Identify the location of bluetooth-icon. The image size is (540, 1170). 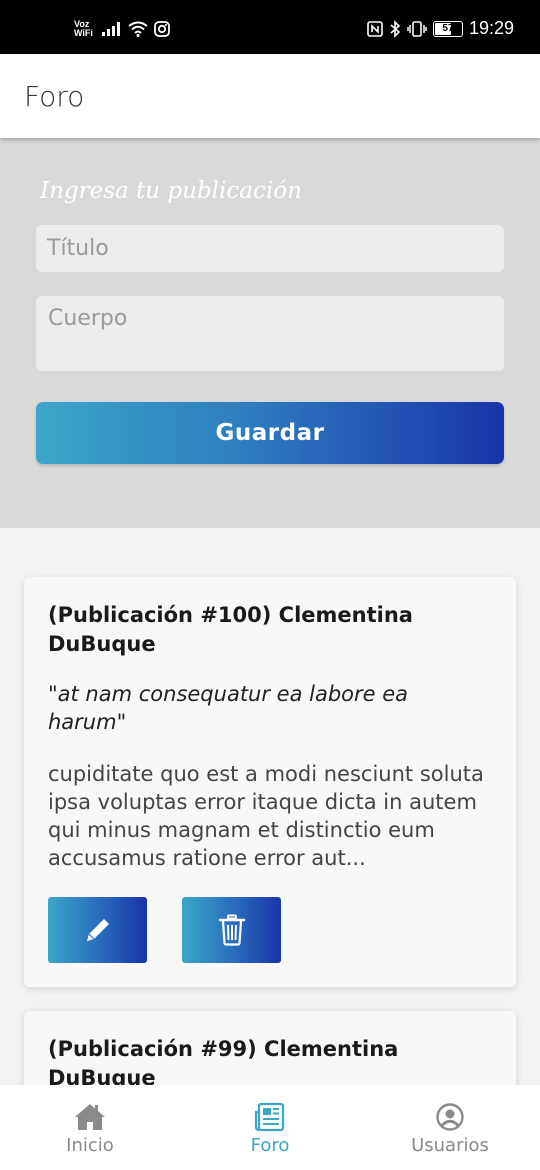
(395, 28).